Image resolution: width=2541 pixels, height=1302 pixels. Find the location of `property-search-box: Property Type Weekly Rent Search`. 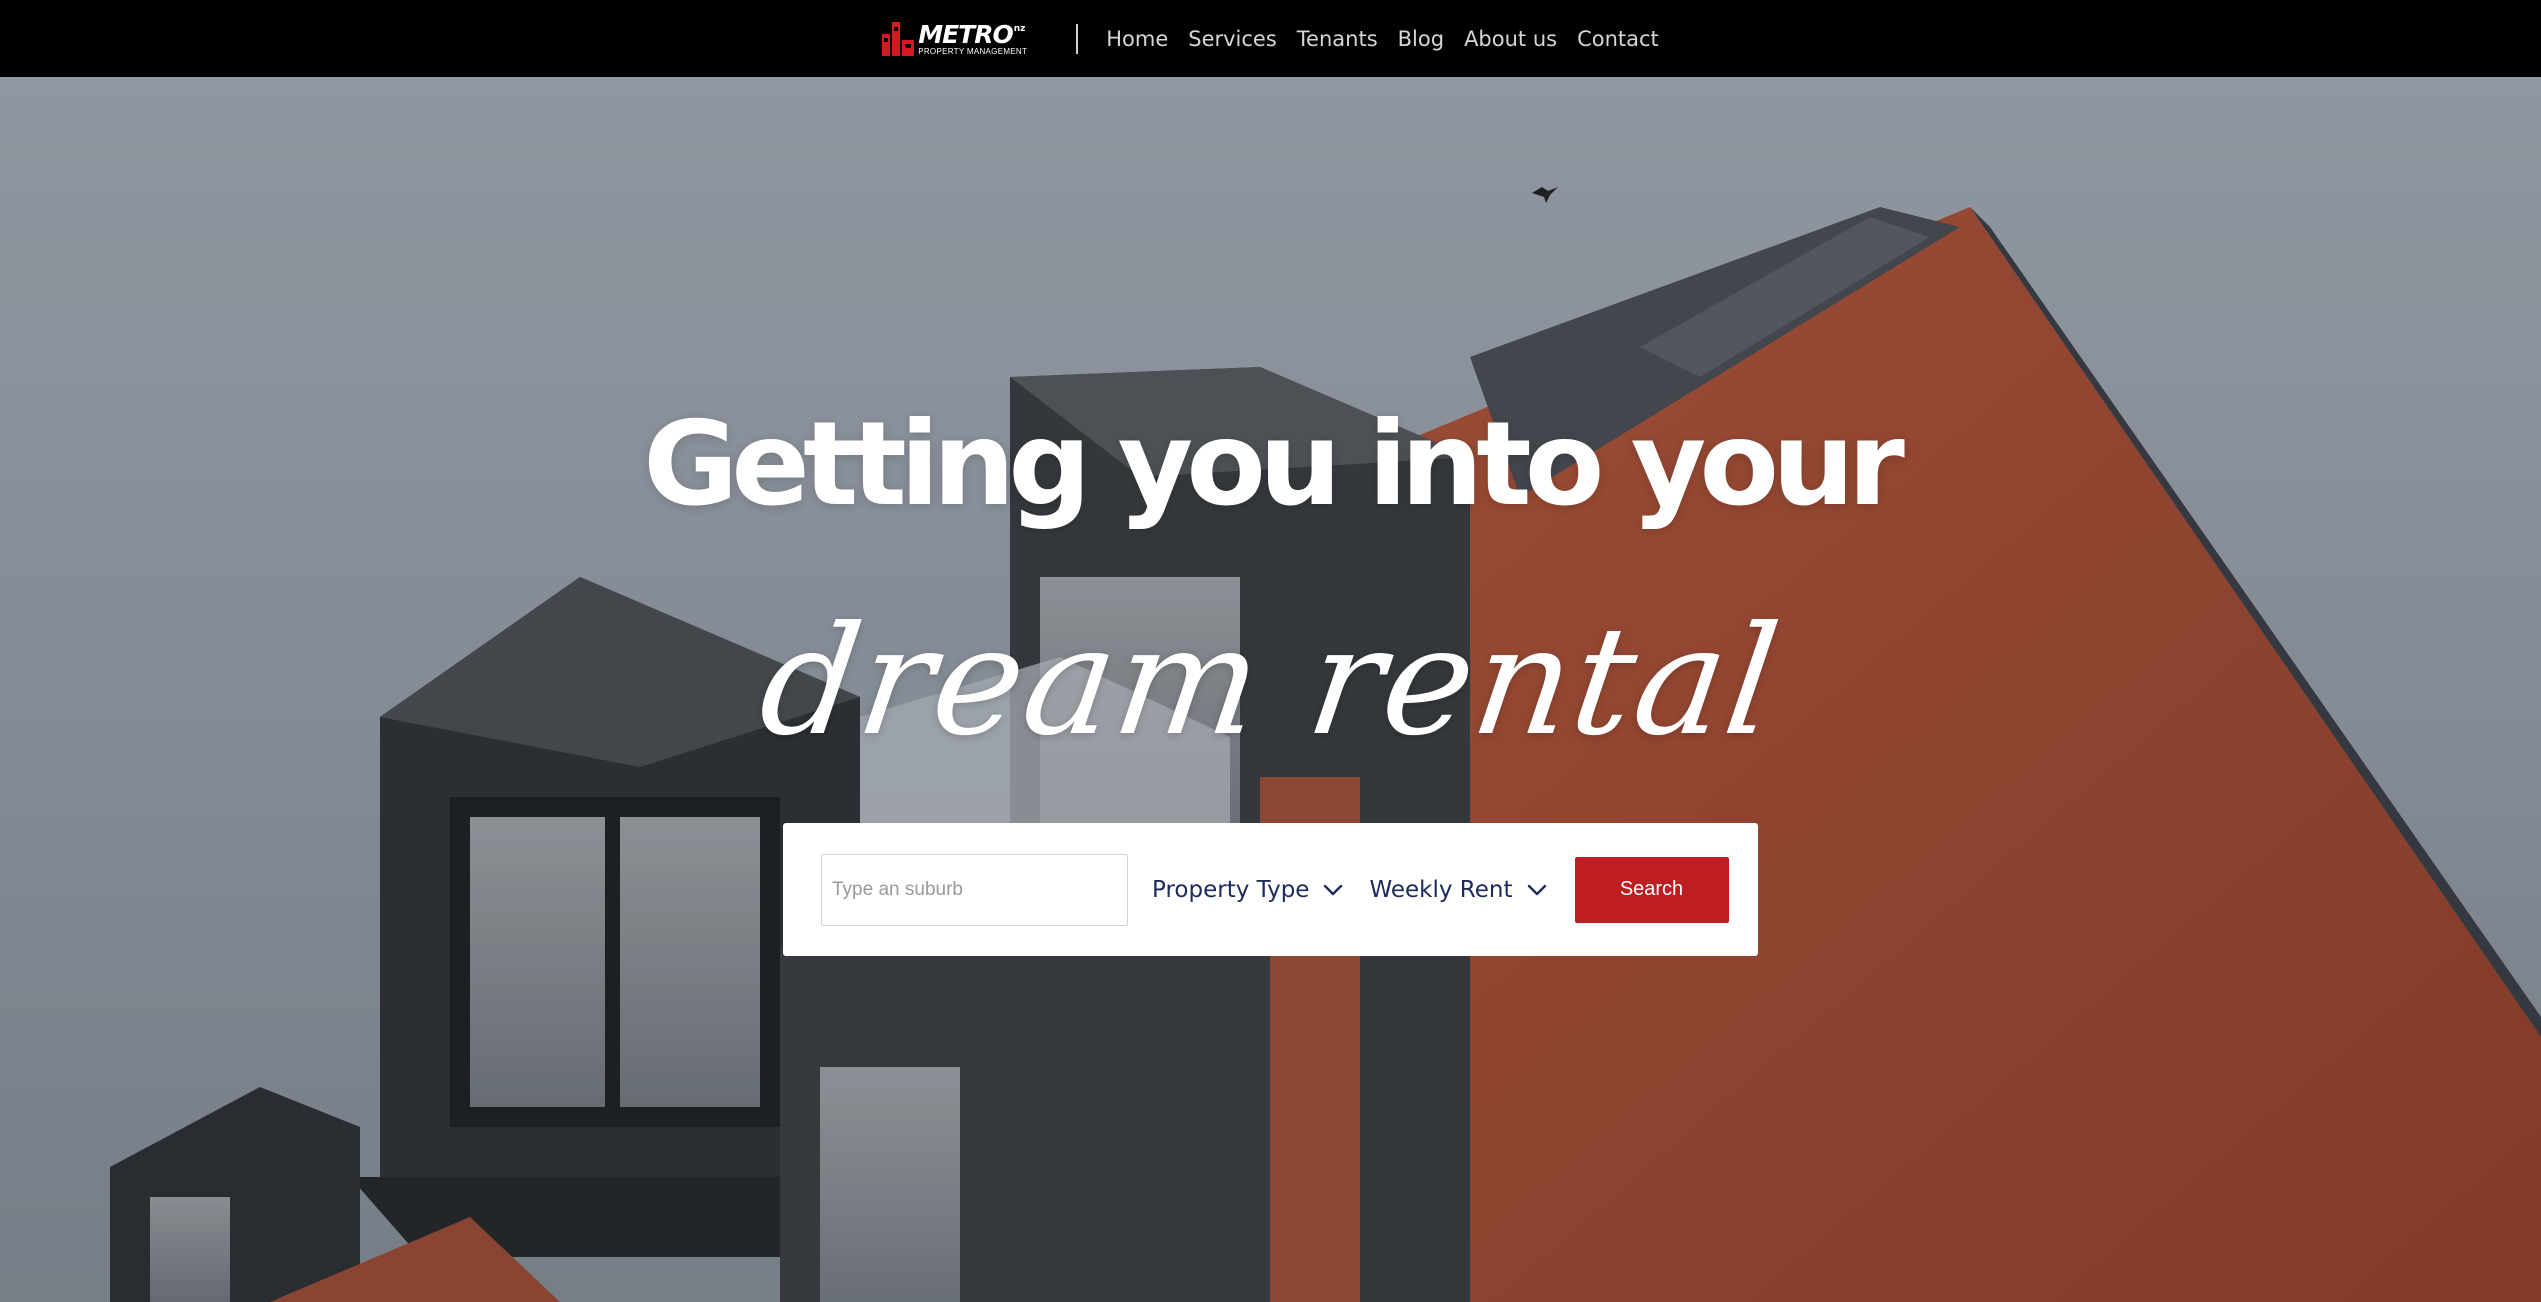

property-search-box: Property Type Weekly Rent Search is located at coordinates (1270, 889).